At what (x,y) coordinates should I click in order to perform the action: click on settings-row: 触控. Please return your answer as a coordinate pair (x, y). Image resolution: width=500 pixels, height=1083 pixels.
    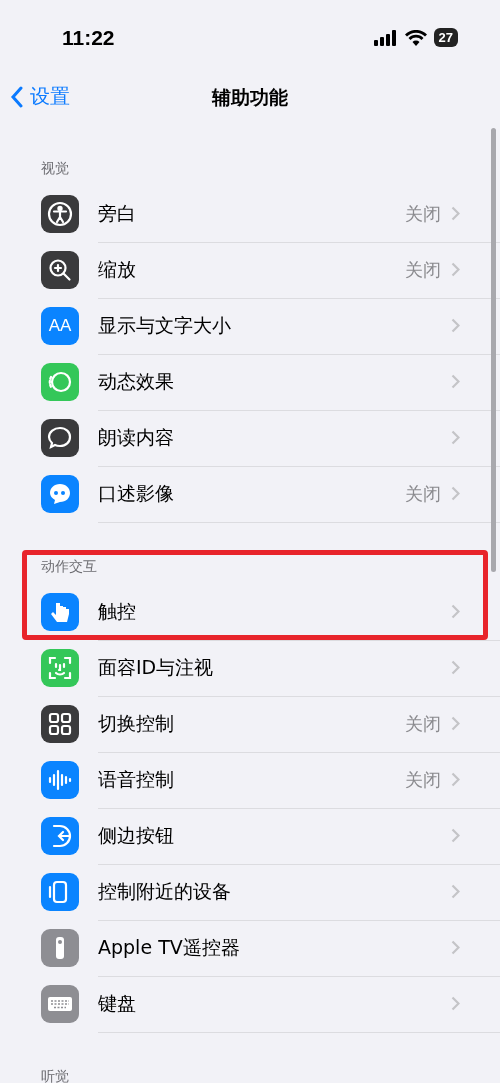
    Looking at the image, I should click on (250, 612).